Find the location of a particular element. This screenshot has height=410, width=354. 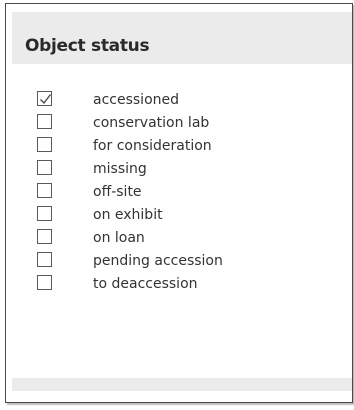

status-option-label: on loan is located at coordinates (119, 238).